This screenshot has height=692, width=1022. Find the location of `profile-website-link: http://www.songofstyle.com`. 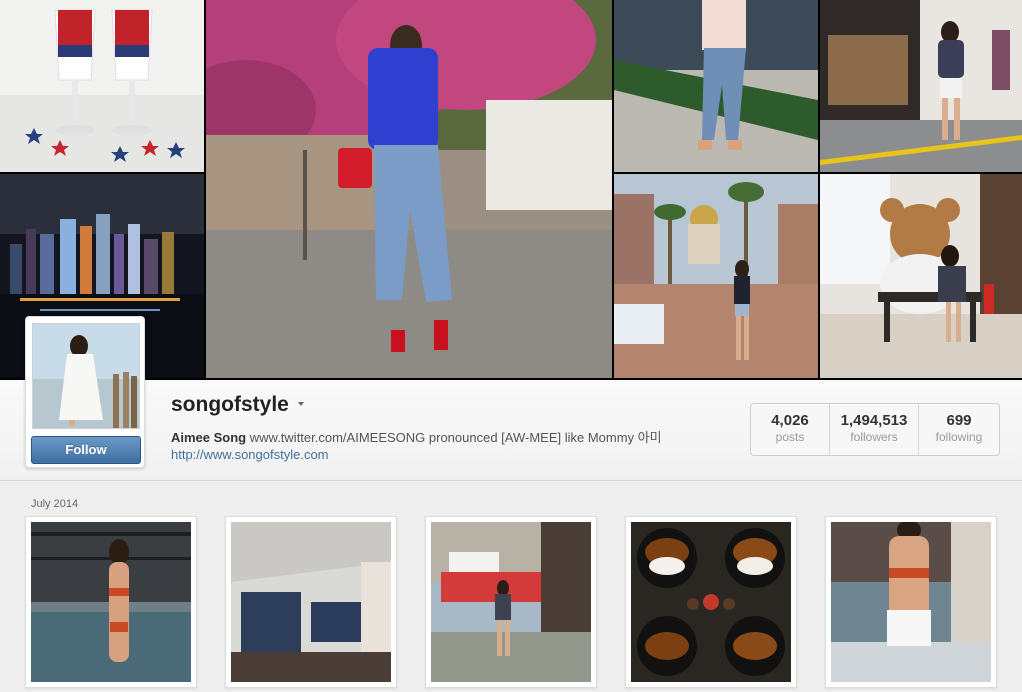

profile-website-link: http://www.songofstyle.com is located at coordinates (250, 454).